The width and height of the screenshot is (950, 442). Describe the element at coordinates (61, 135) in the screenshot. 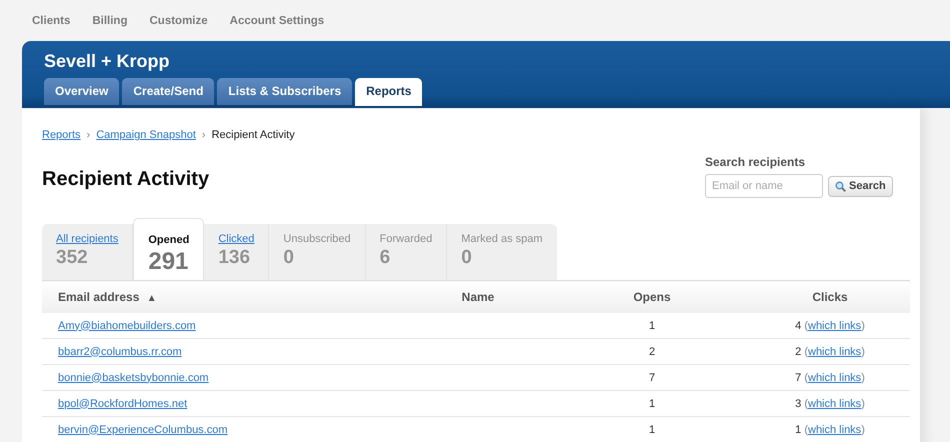

I see `breadcrumb-link: Reports` at that location.